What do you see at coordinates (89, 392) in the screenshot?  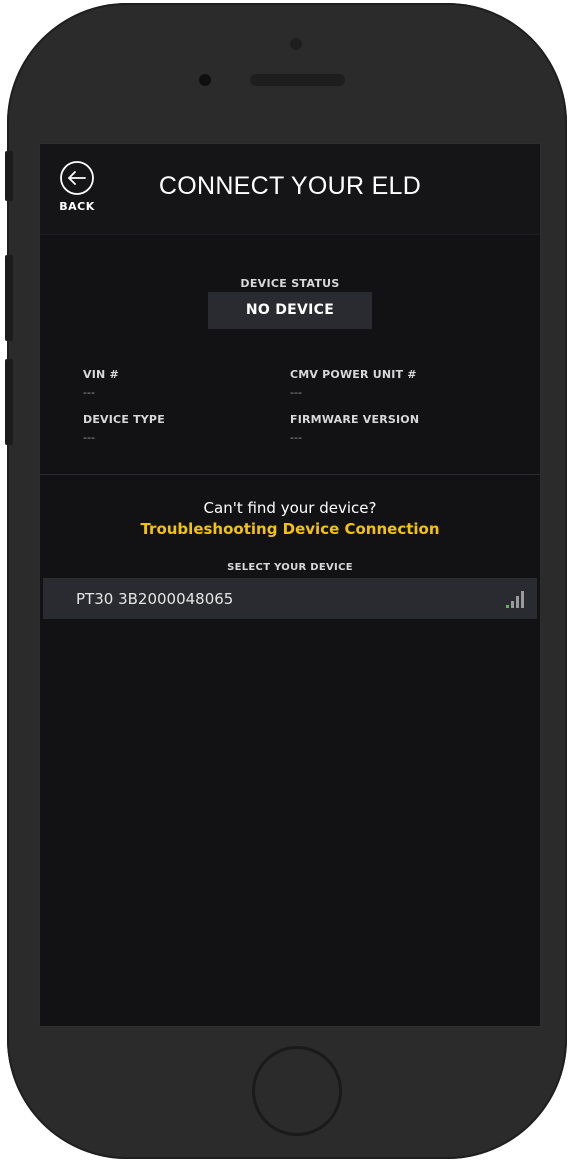 I see `vin-value: ---` at bounding box center [89, 392].